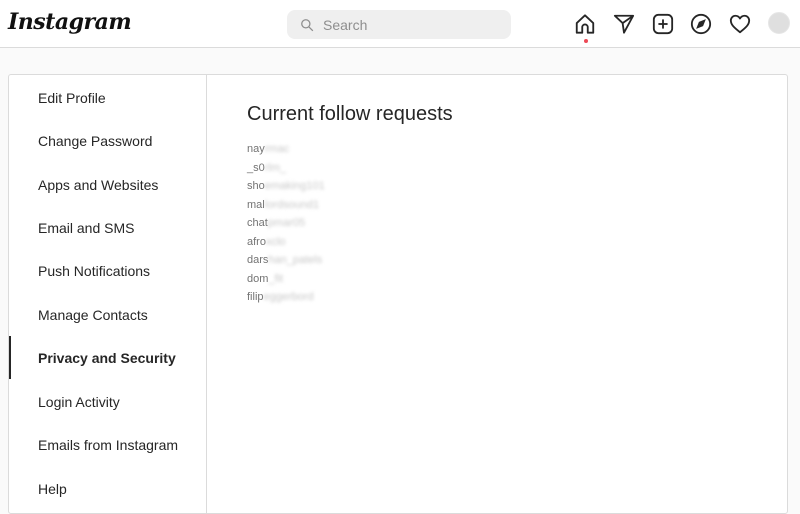 The image size is (800, 514). I want to click on list-item: nayrmac, so click(350, 149).